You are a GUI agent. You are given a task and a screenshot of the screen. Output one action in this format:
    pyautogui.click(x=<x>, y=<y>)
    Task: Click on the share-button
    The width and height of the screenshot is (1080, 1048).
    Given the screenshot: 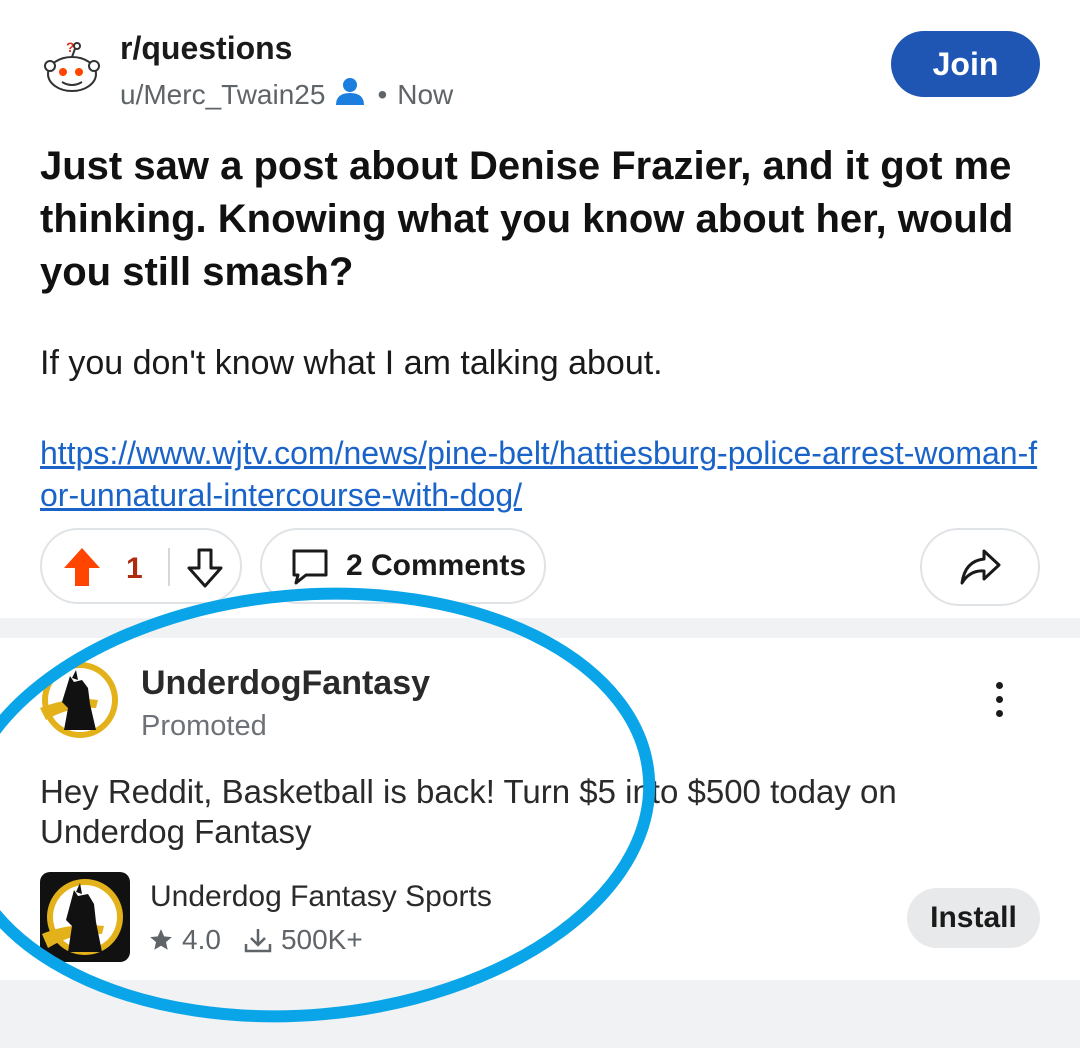 What is the action you would take?
    pyautogui.click(x=980, y=567)
    